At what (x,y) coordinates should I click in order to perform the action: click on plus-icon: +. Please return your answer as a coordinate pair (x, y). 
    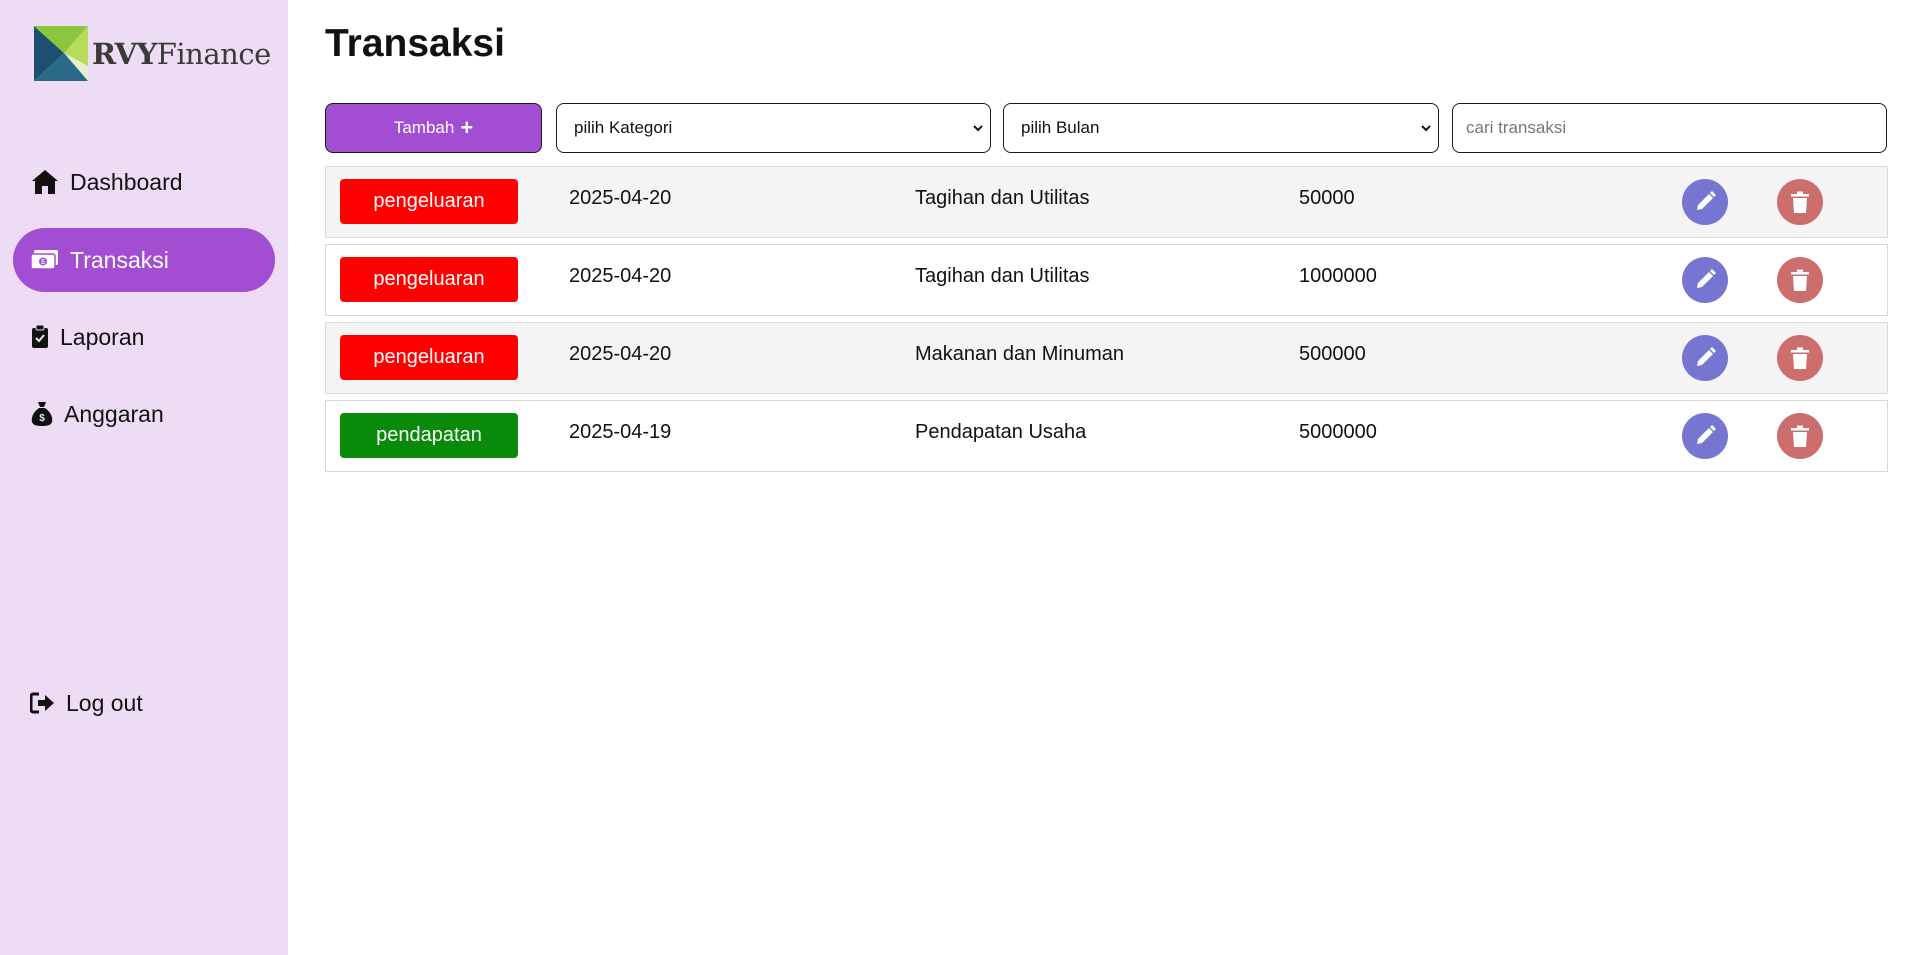
    Looking at the image, I should click on (467, 127).